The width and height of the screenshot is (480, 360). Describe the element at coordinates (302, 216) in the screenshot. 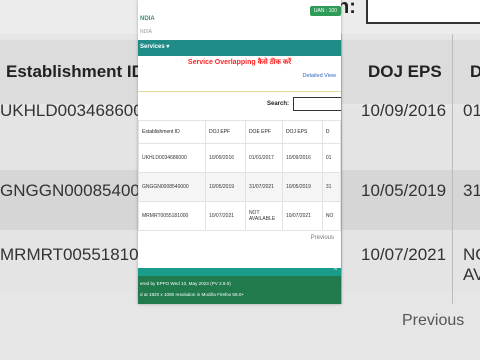

I see `cell-doj-eps: 10/07/2021` at that location.